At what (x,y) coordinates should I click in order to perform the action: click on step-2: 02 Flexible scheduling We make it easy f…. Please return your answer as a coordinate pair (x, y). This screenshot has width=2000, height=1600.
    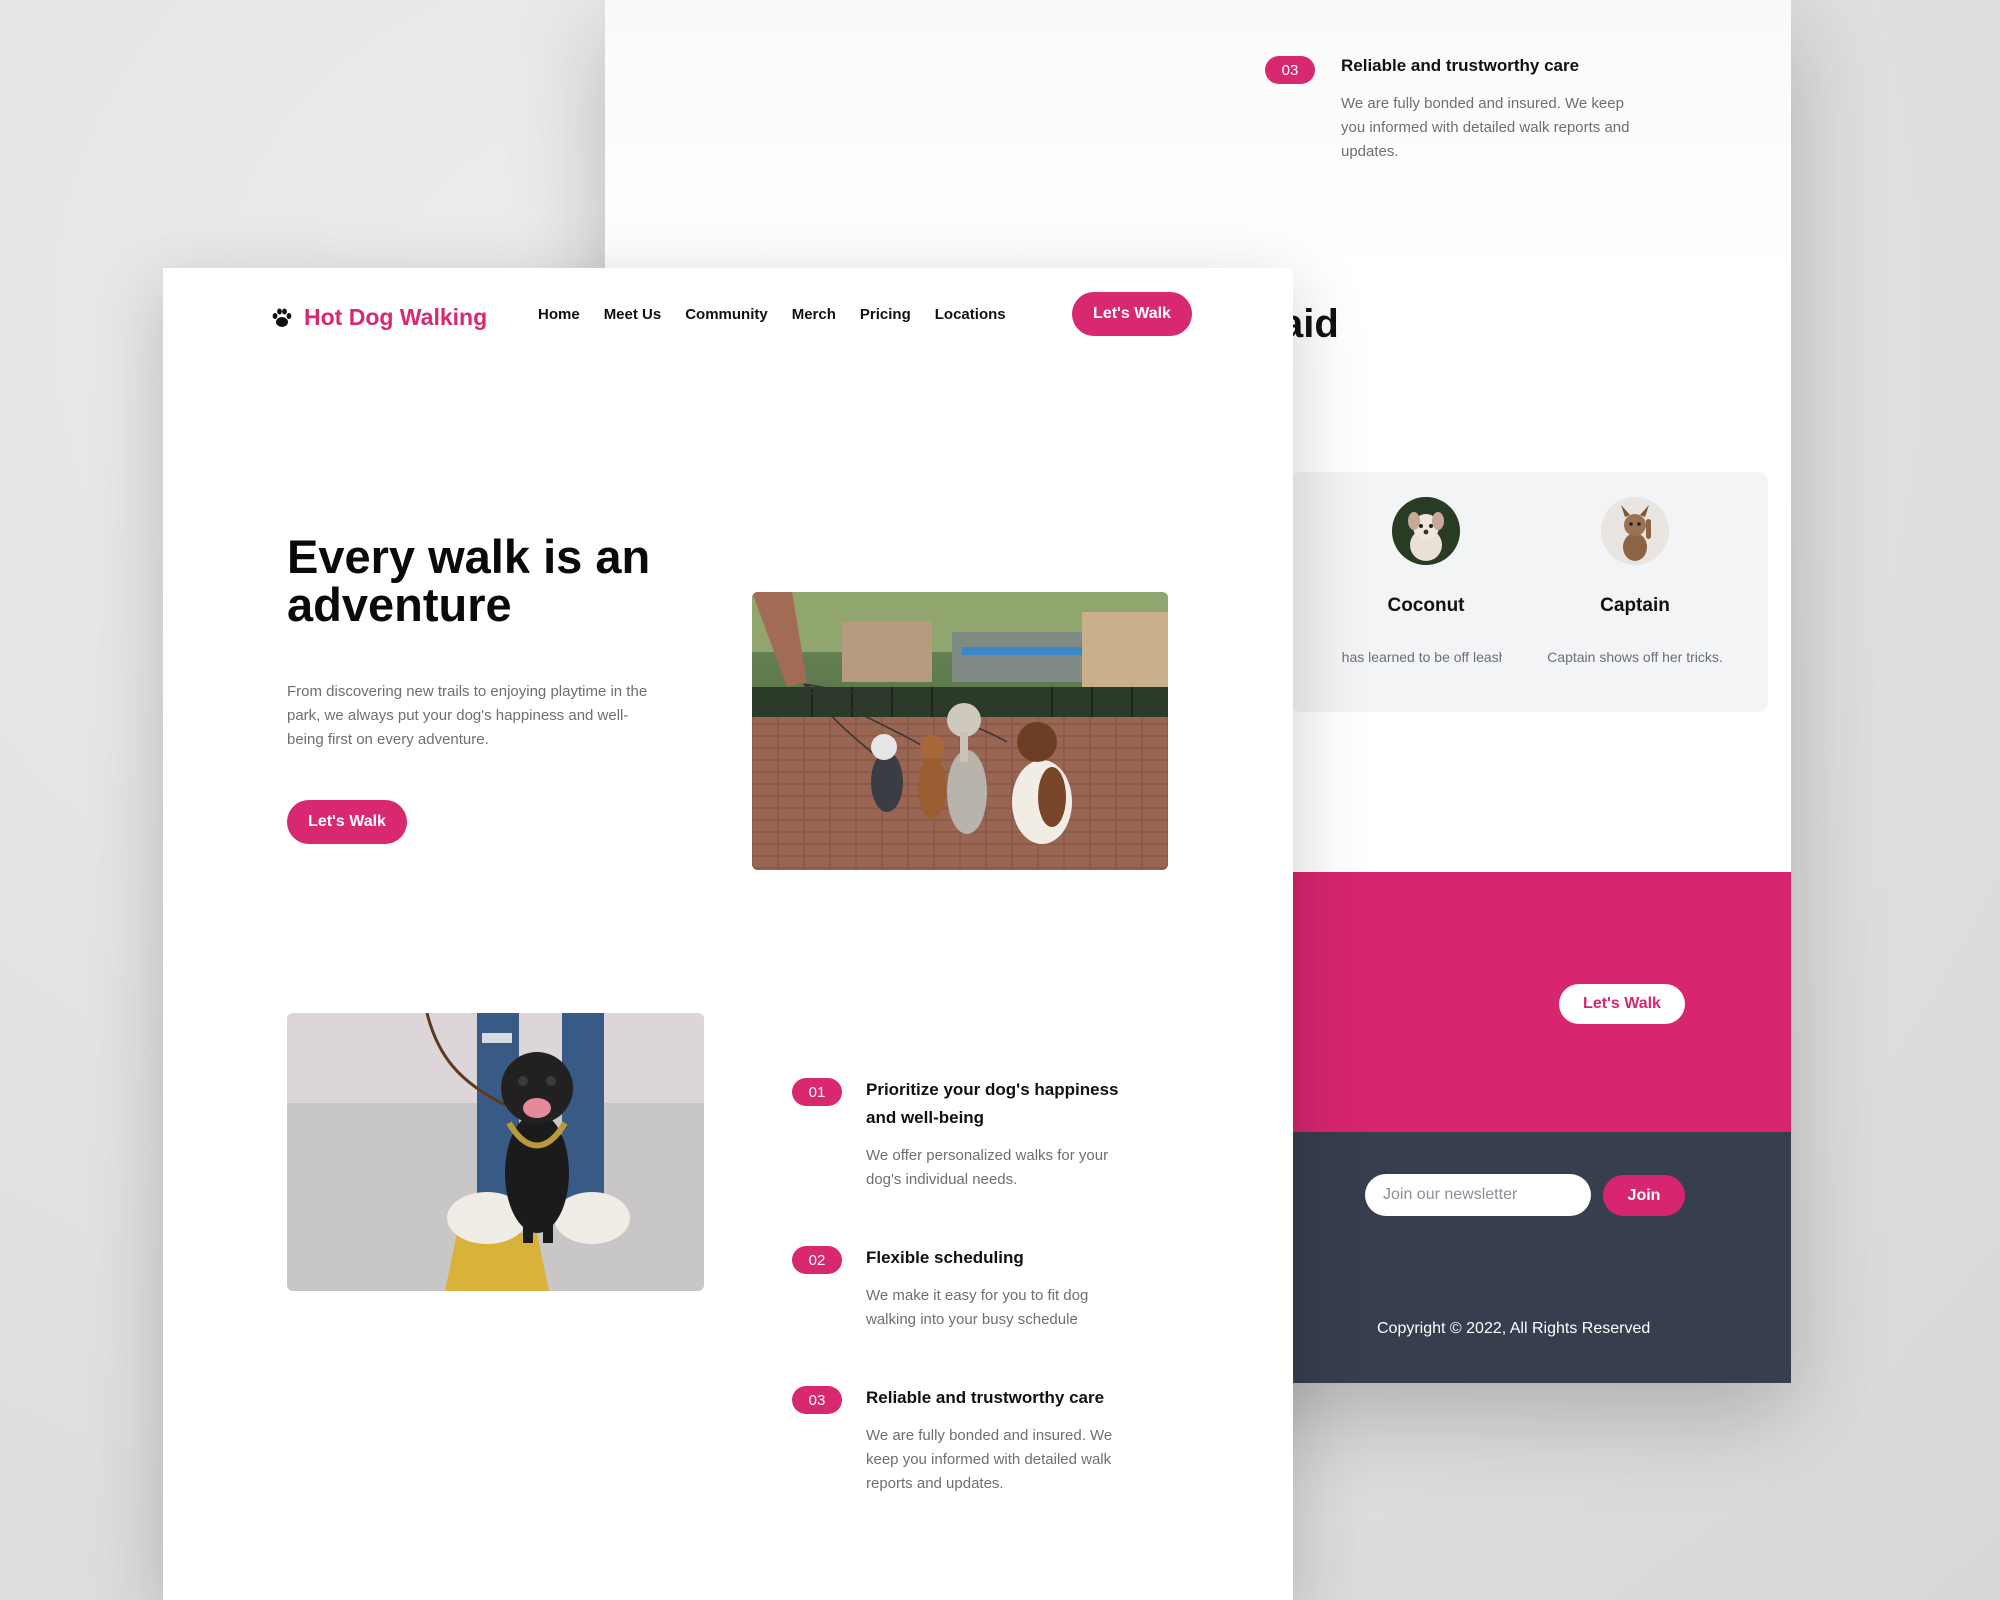
    Looking at the image, I should click on (972, 1288).